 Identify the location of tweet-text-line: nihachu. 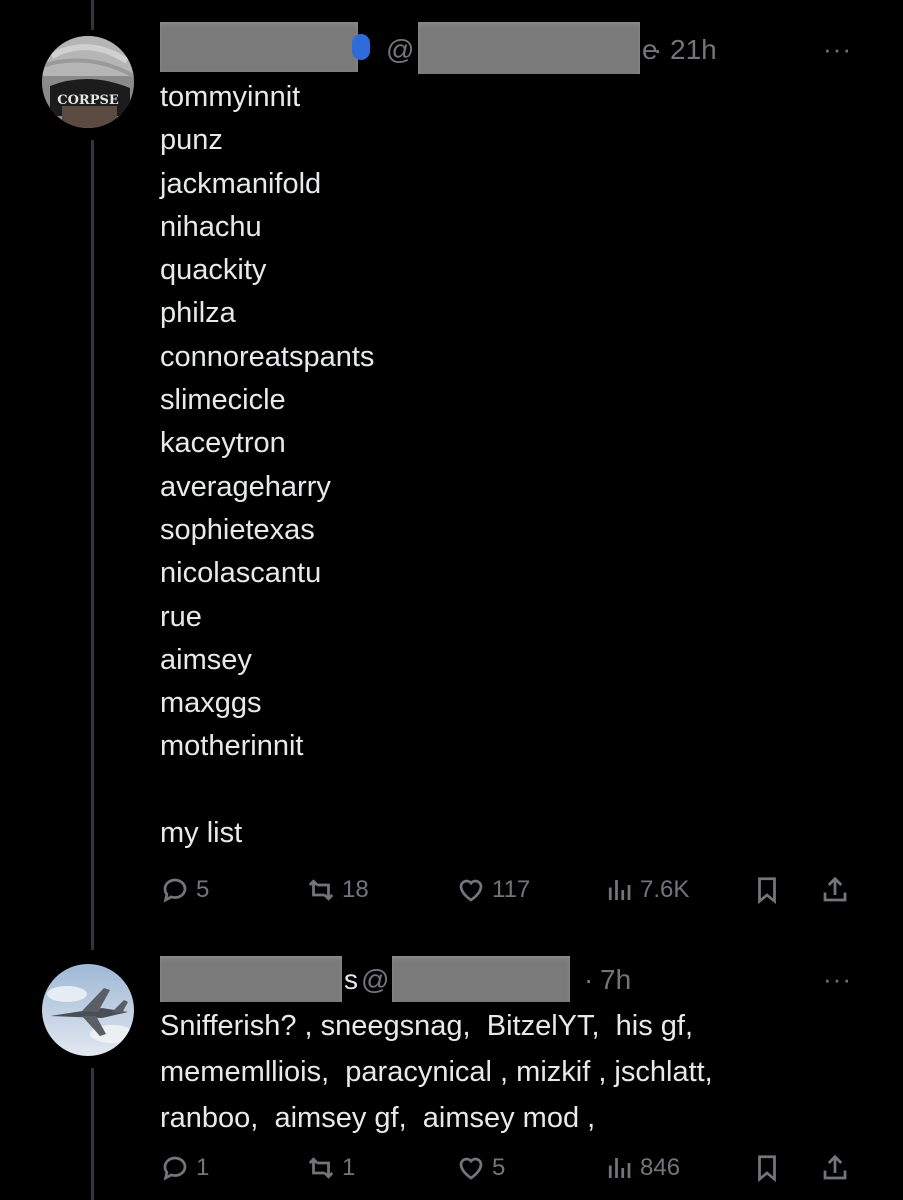
(211, 226).